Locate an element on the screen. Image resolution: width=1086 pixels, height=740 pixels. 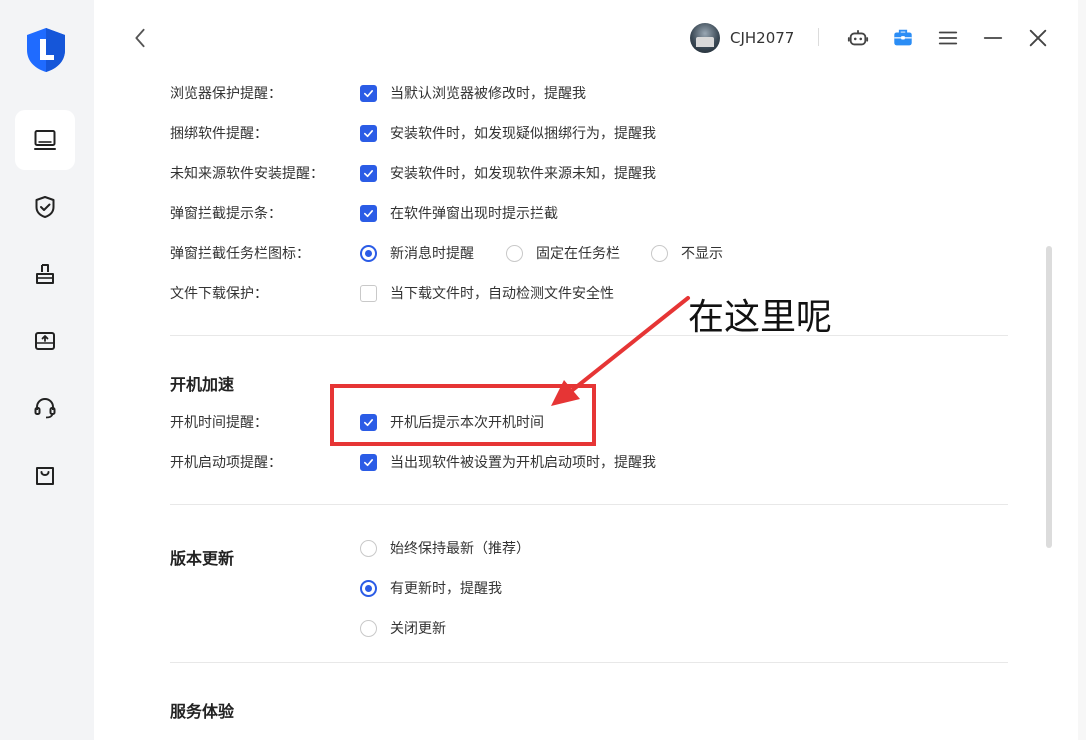
checkbox-bundle-software: 安装软件时，如发现疑似捆绑行为，提醒我 is located at coordinates (508, 133).